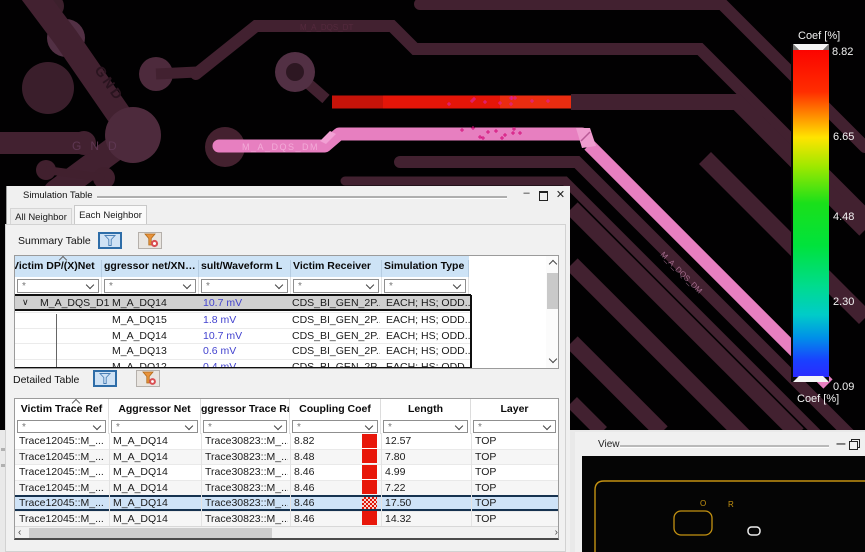 The height and width of the screenshot is (552, 865). What do you see at coordinates (843, 217) in the screenshot?
I see `svg-text: 4.48` at bounding box center [843, 217].